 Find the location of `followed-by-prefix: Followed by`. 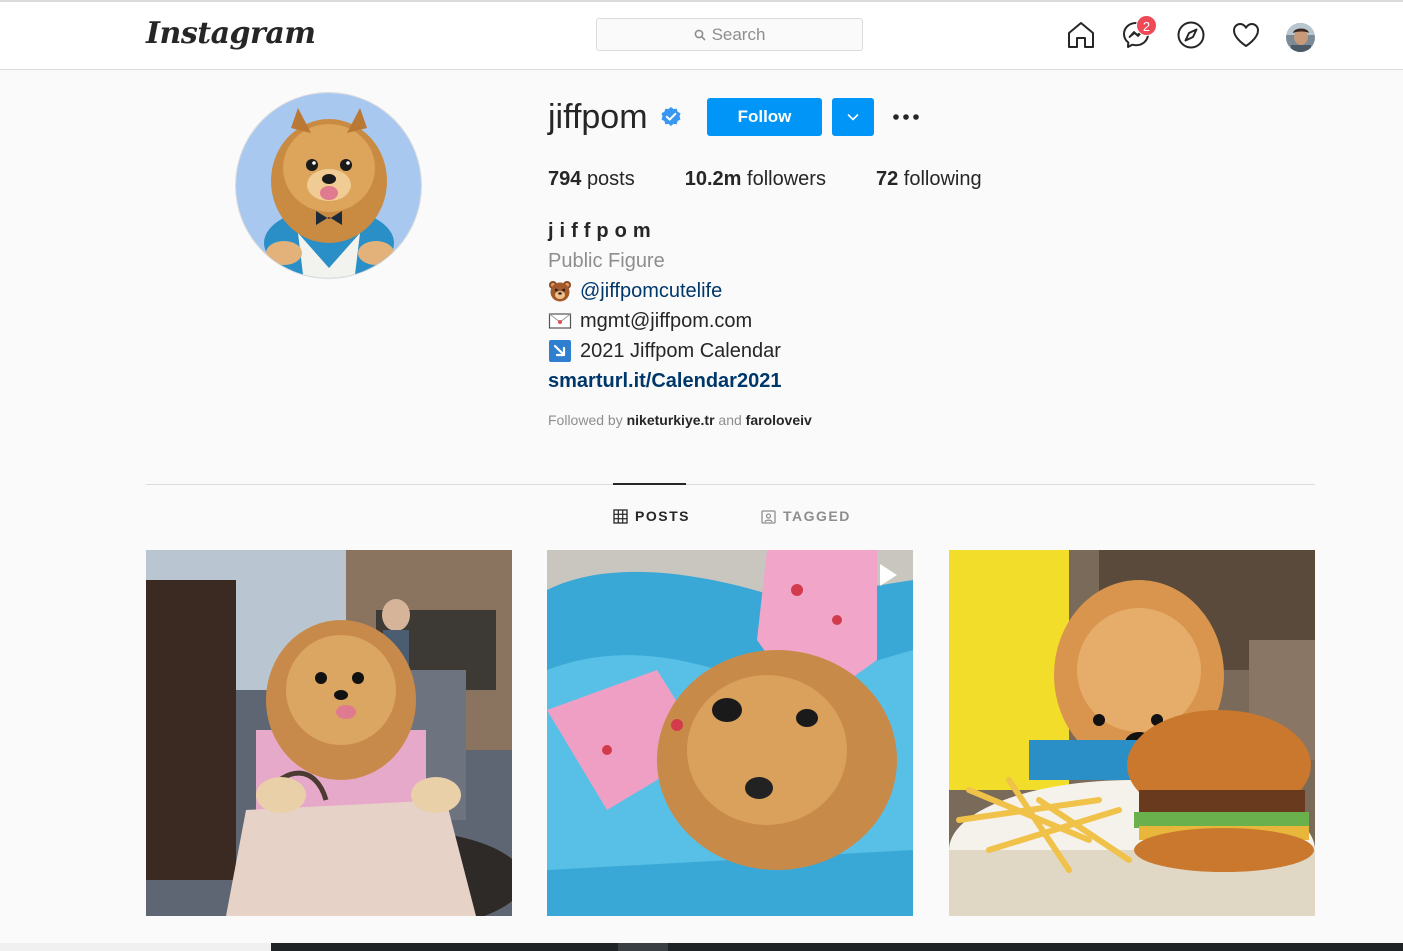

followed-by-prefix: Followed by is located at coordinates (585, 420).